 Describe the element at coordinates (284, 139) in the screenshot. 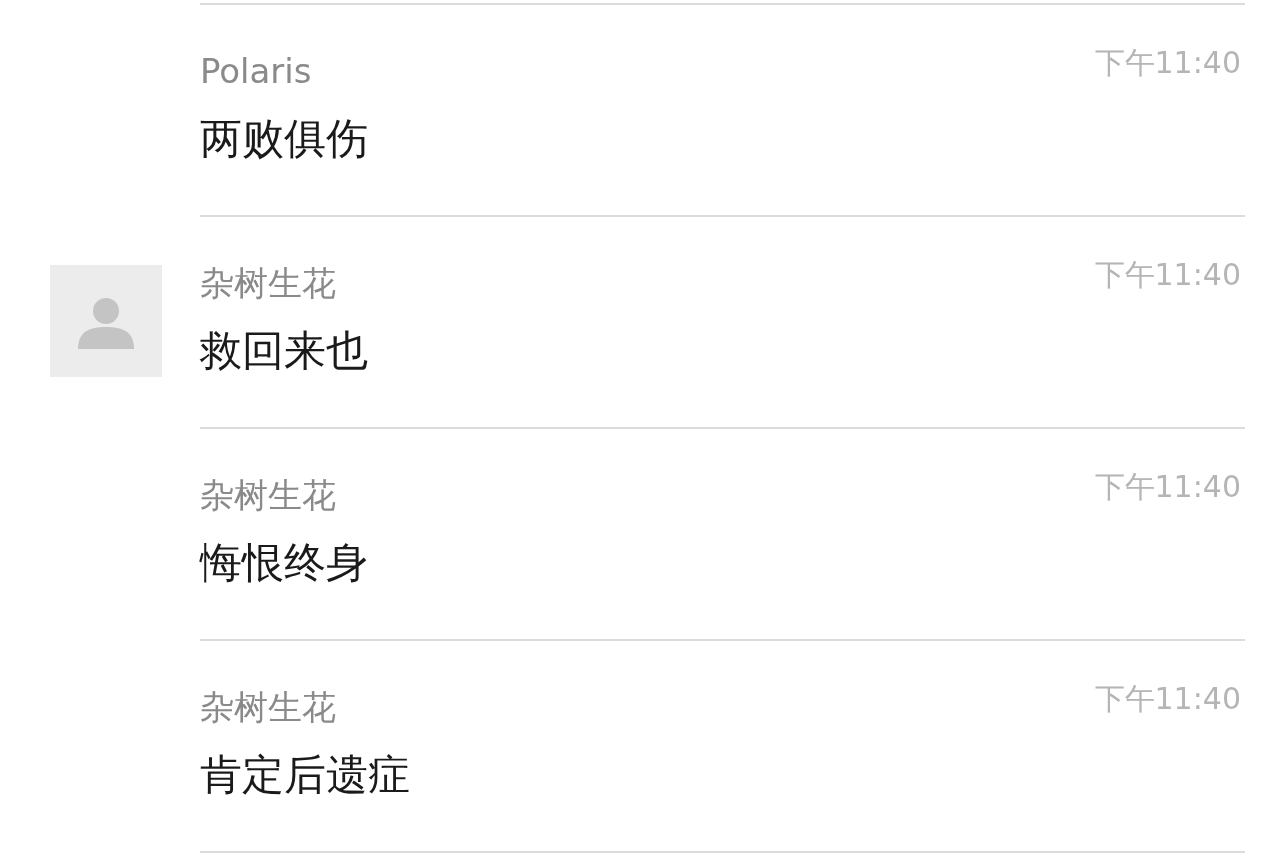

I see `message-text: 两败俱伤` at that location.